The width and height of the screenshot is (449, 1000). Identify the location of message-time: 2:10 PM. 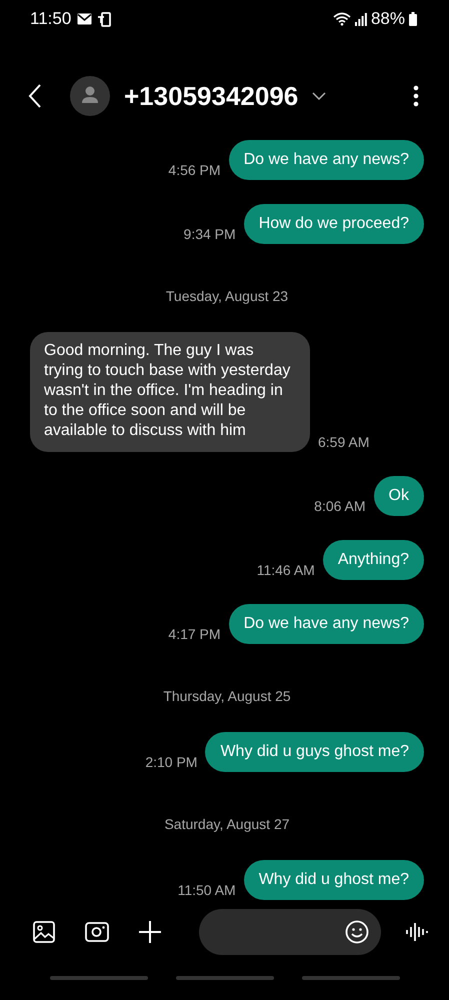
(171, 763).